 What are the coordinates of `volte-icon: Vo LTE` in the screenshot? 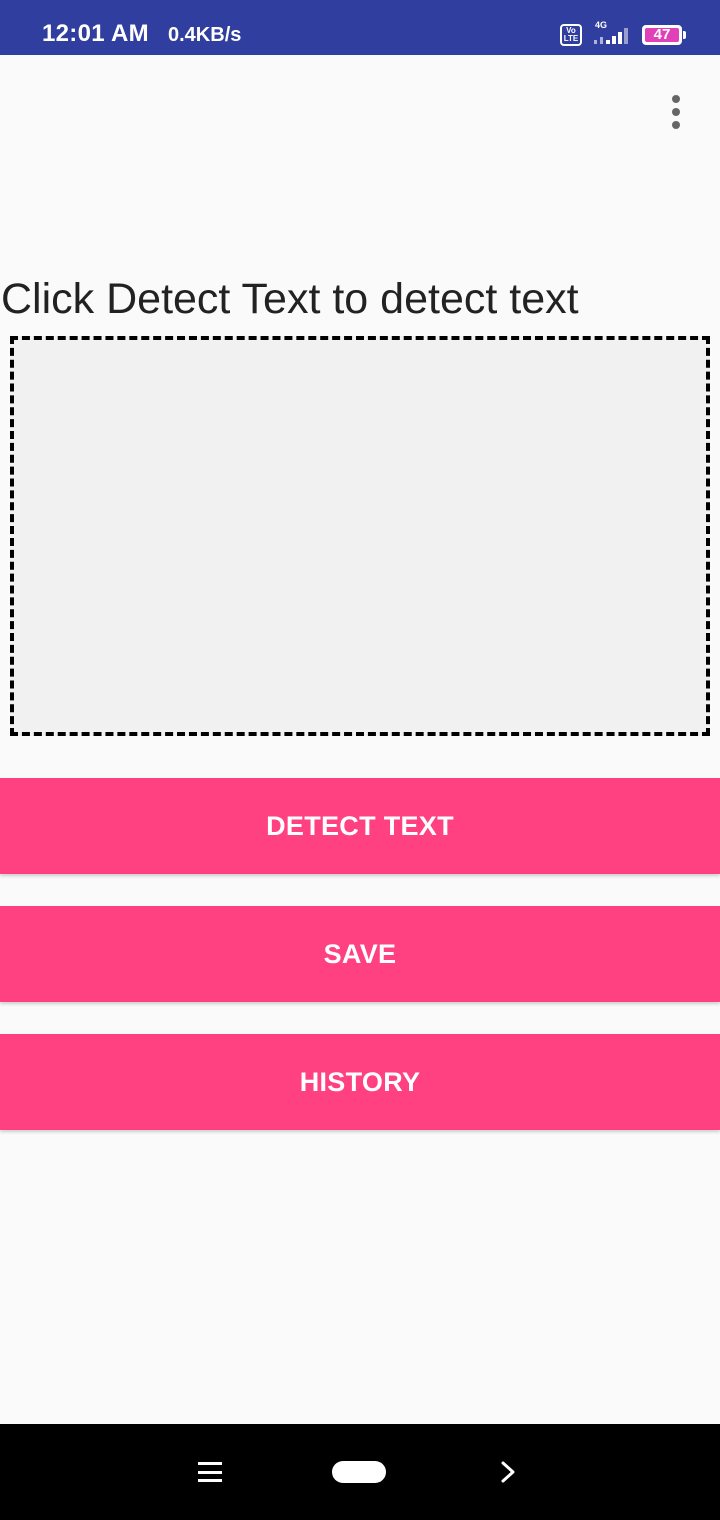 It's located at (571, 35).